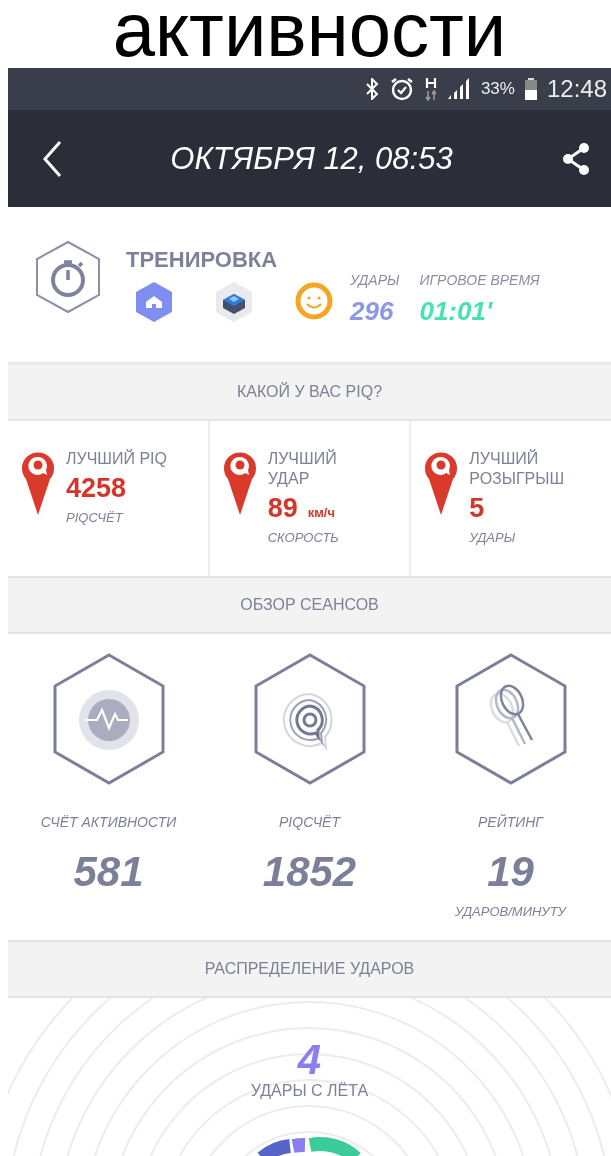 This screenshot has width=611, height=1156. I want to click on distribution-label: УДАРЫ С ЛЁТА, so click(309, 1091).